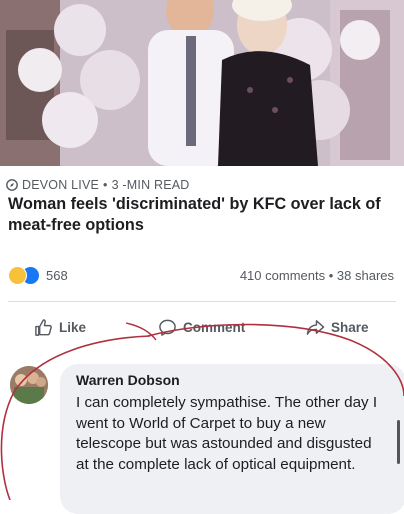 The image size is (404, 514). Describe the element at coordinates (43, 327) in the screenshot. I see `thumbs-up-icon` at that location.